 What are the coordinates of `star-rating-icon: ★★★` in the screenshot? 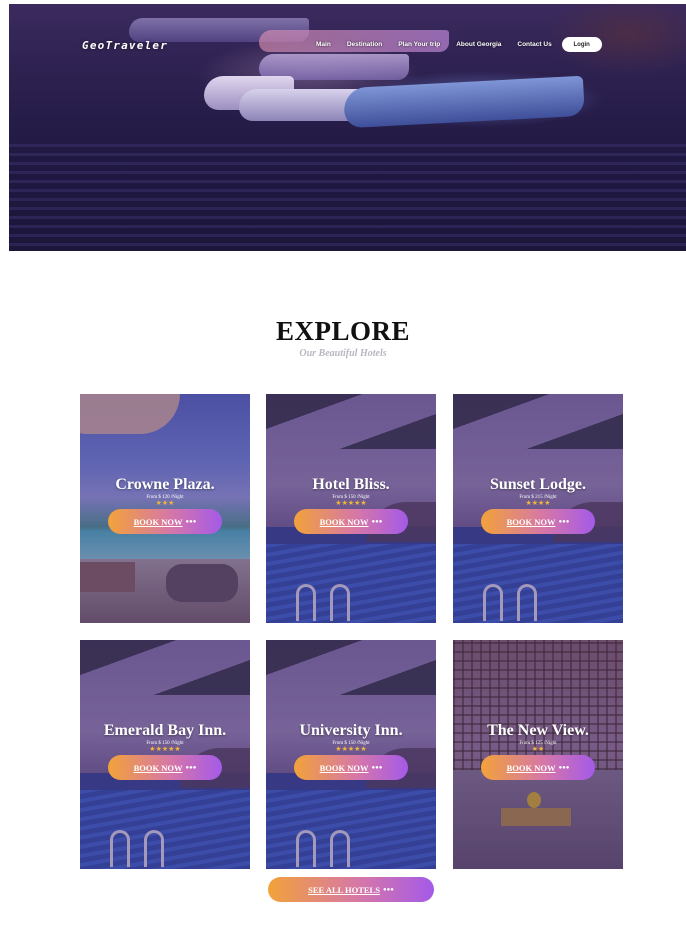 It's located at (165, 503).